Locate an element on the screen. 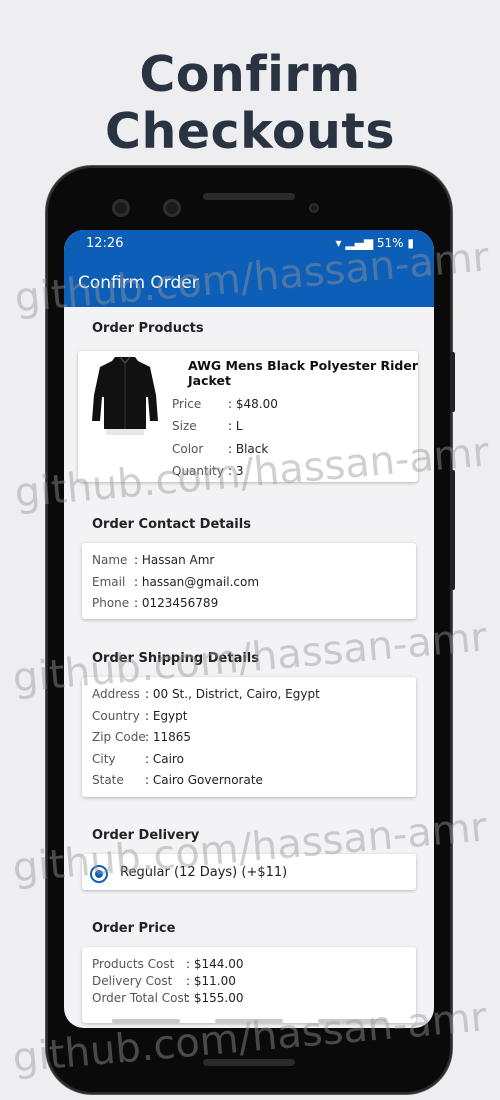  battery-level: 51% is located at coordinates (390, 243).